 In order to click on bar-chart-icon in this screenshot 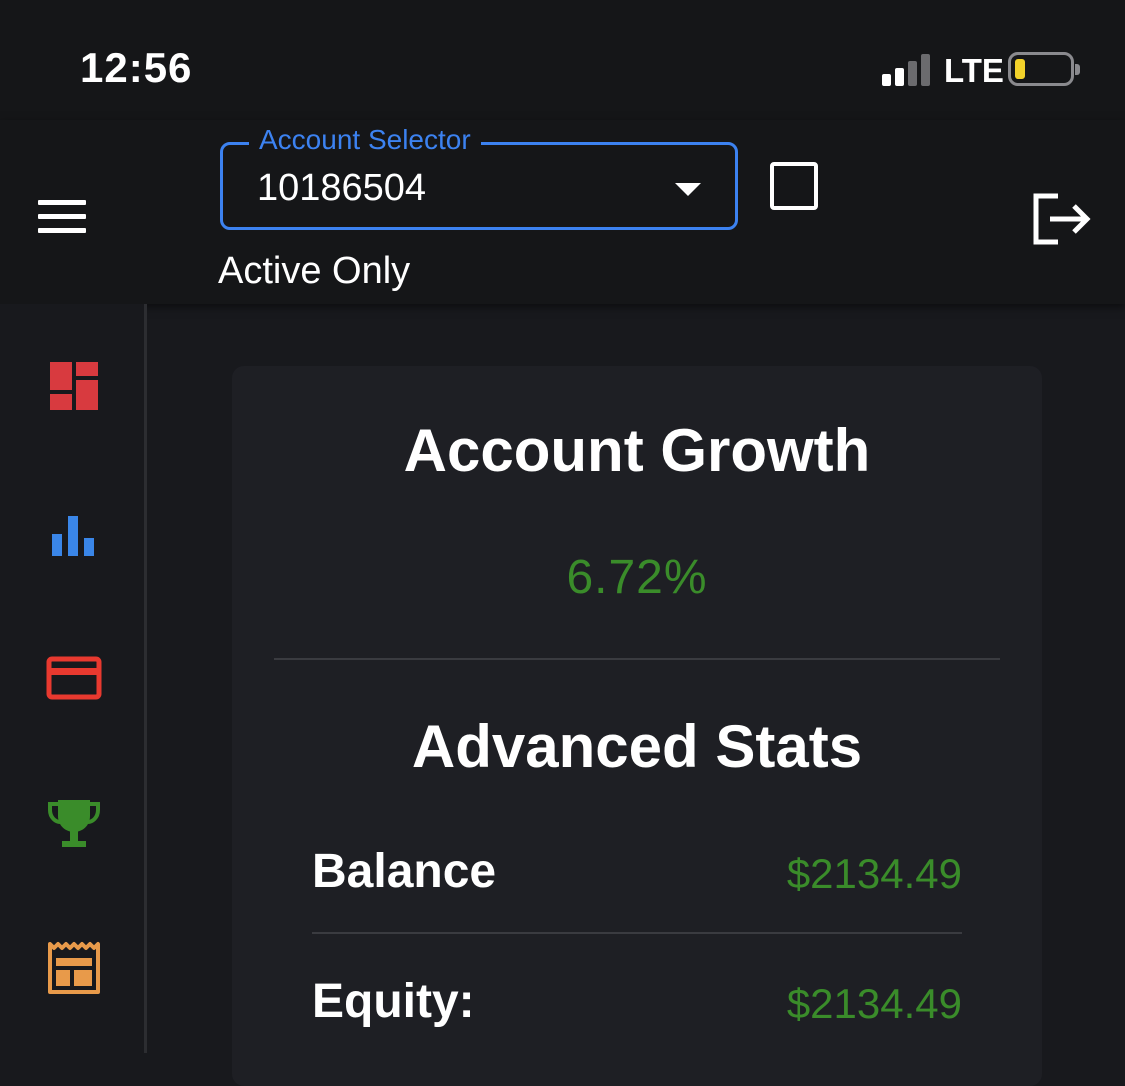, I will do `click(74, 536)`.